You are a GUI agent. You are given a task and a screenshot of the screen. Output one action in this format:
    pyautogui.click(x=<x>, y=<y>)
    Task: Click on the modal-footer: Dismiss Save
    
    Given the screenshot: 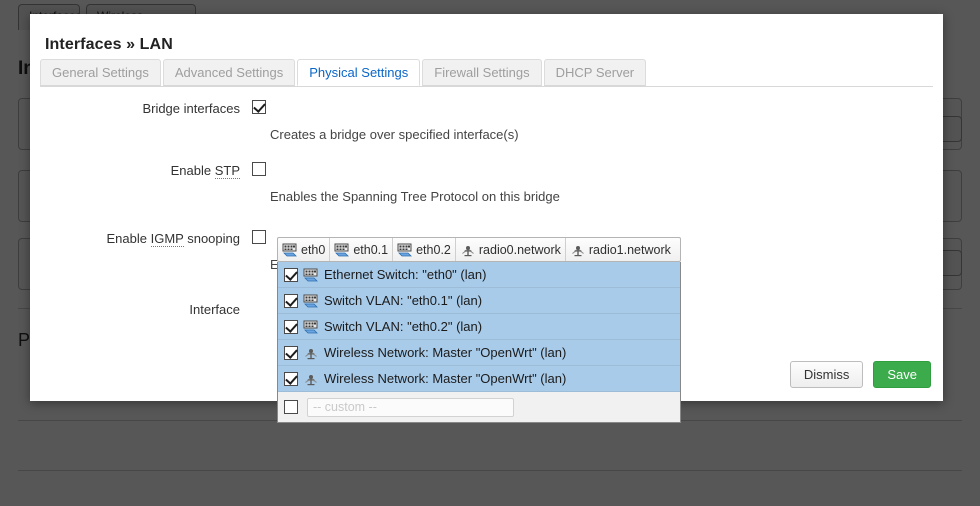 What is the action you would take?
    pyautogui.click(x=860, y=374)
    